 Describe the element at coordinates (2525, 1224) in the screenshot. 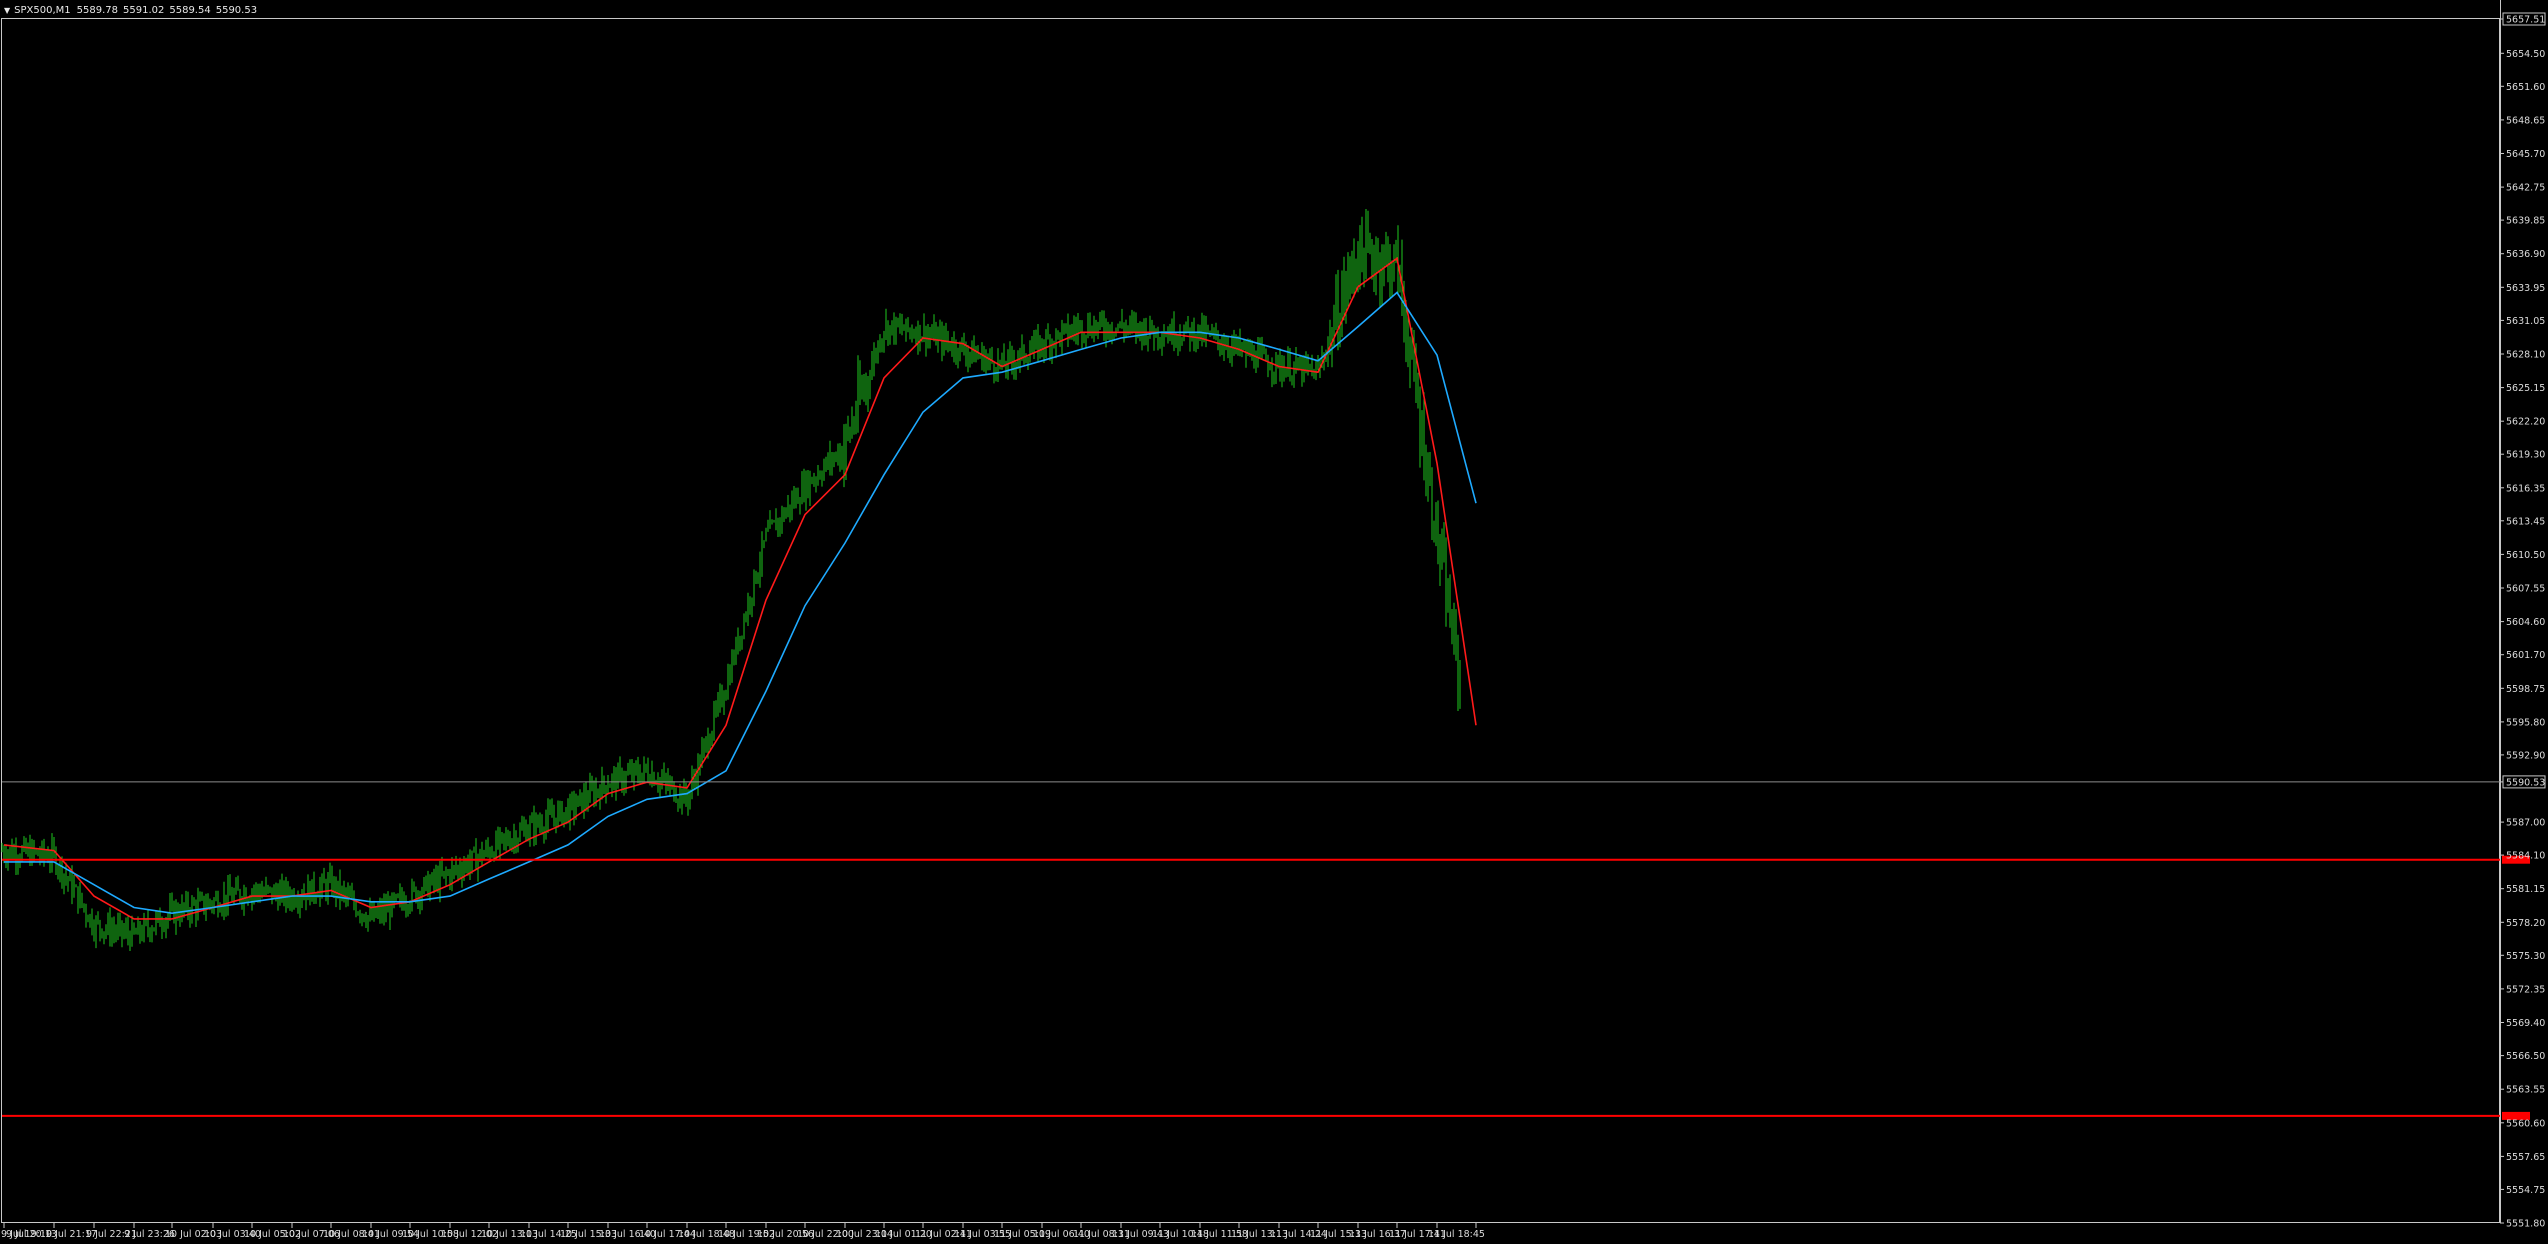

I see `price-tick-label: 5551.80` at that location.